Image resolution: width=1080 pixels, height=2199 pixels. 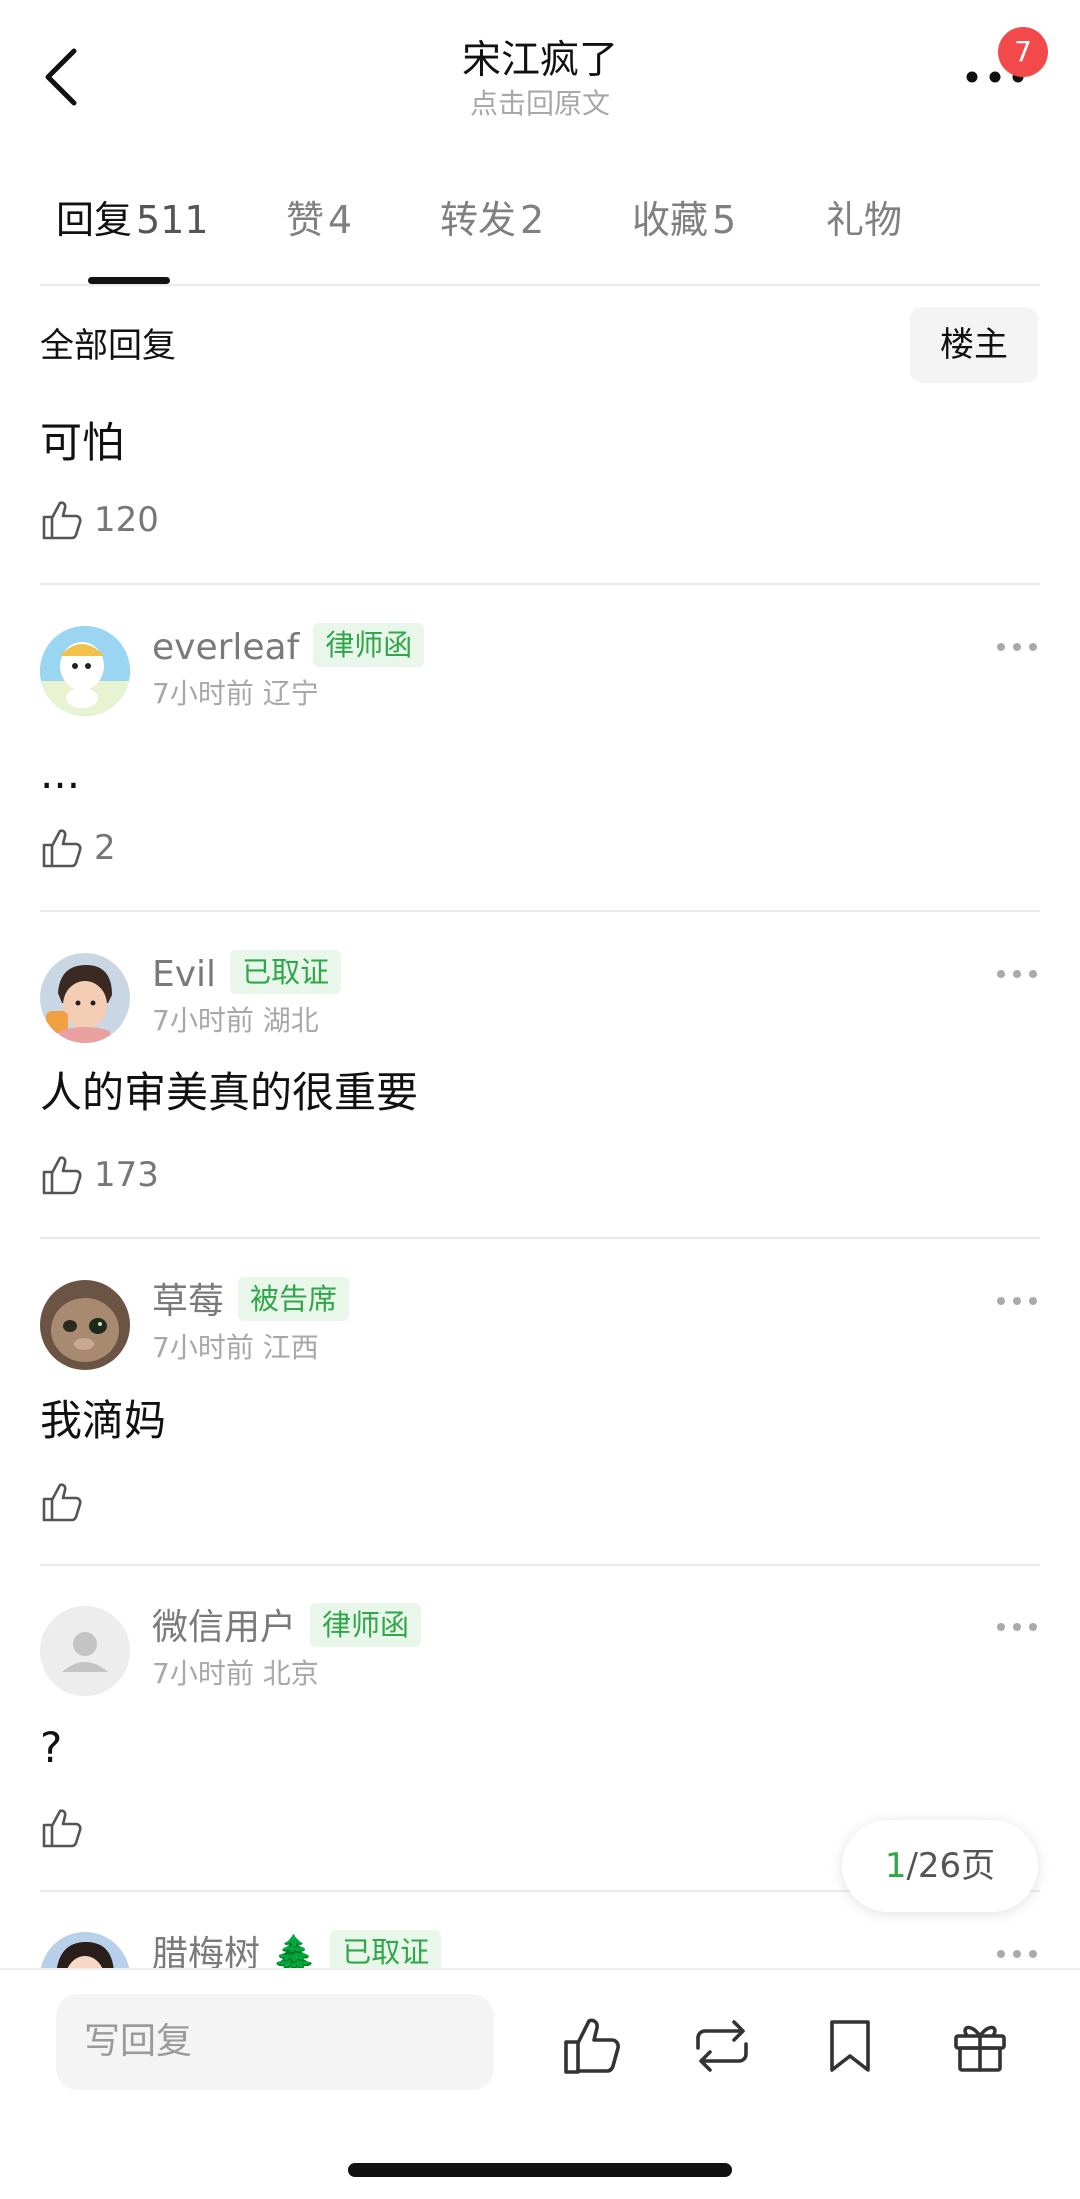 I want to click on tab-count: 2, so click(x=532, y=220).